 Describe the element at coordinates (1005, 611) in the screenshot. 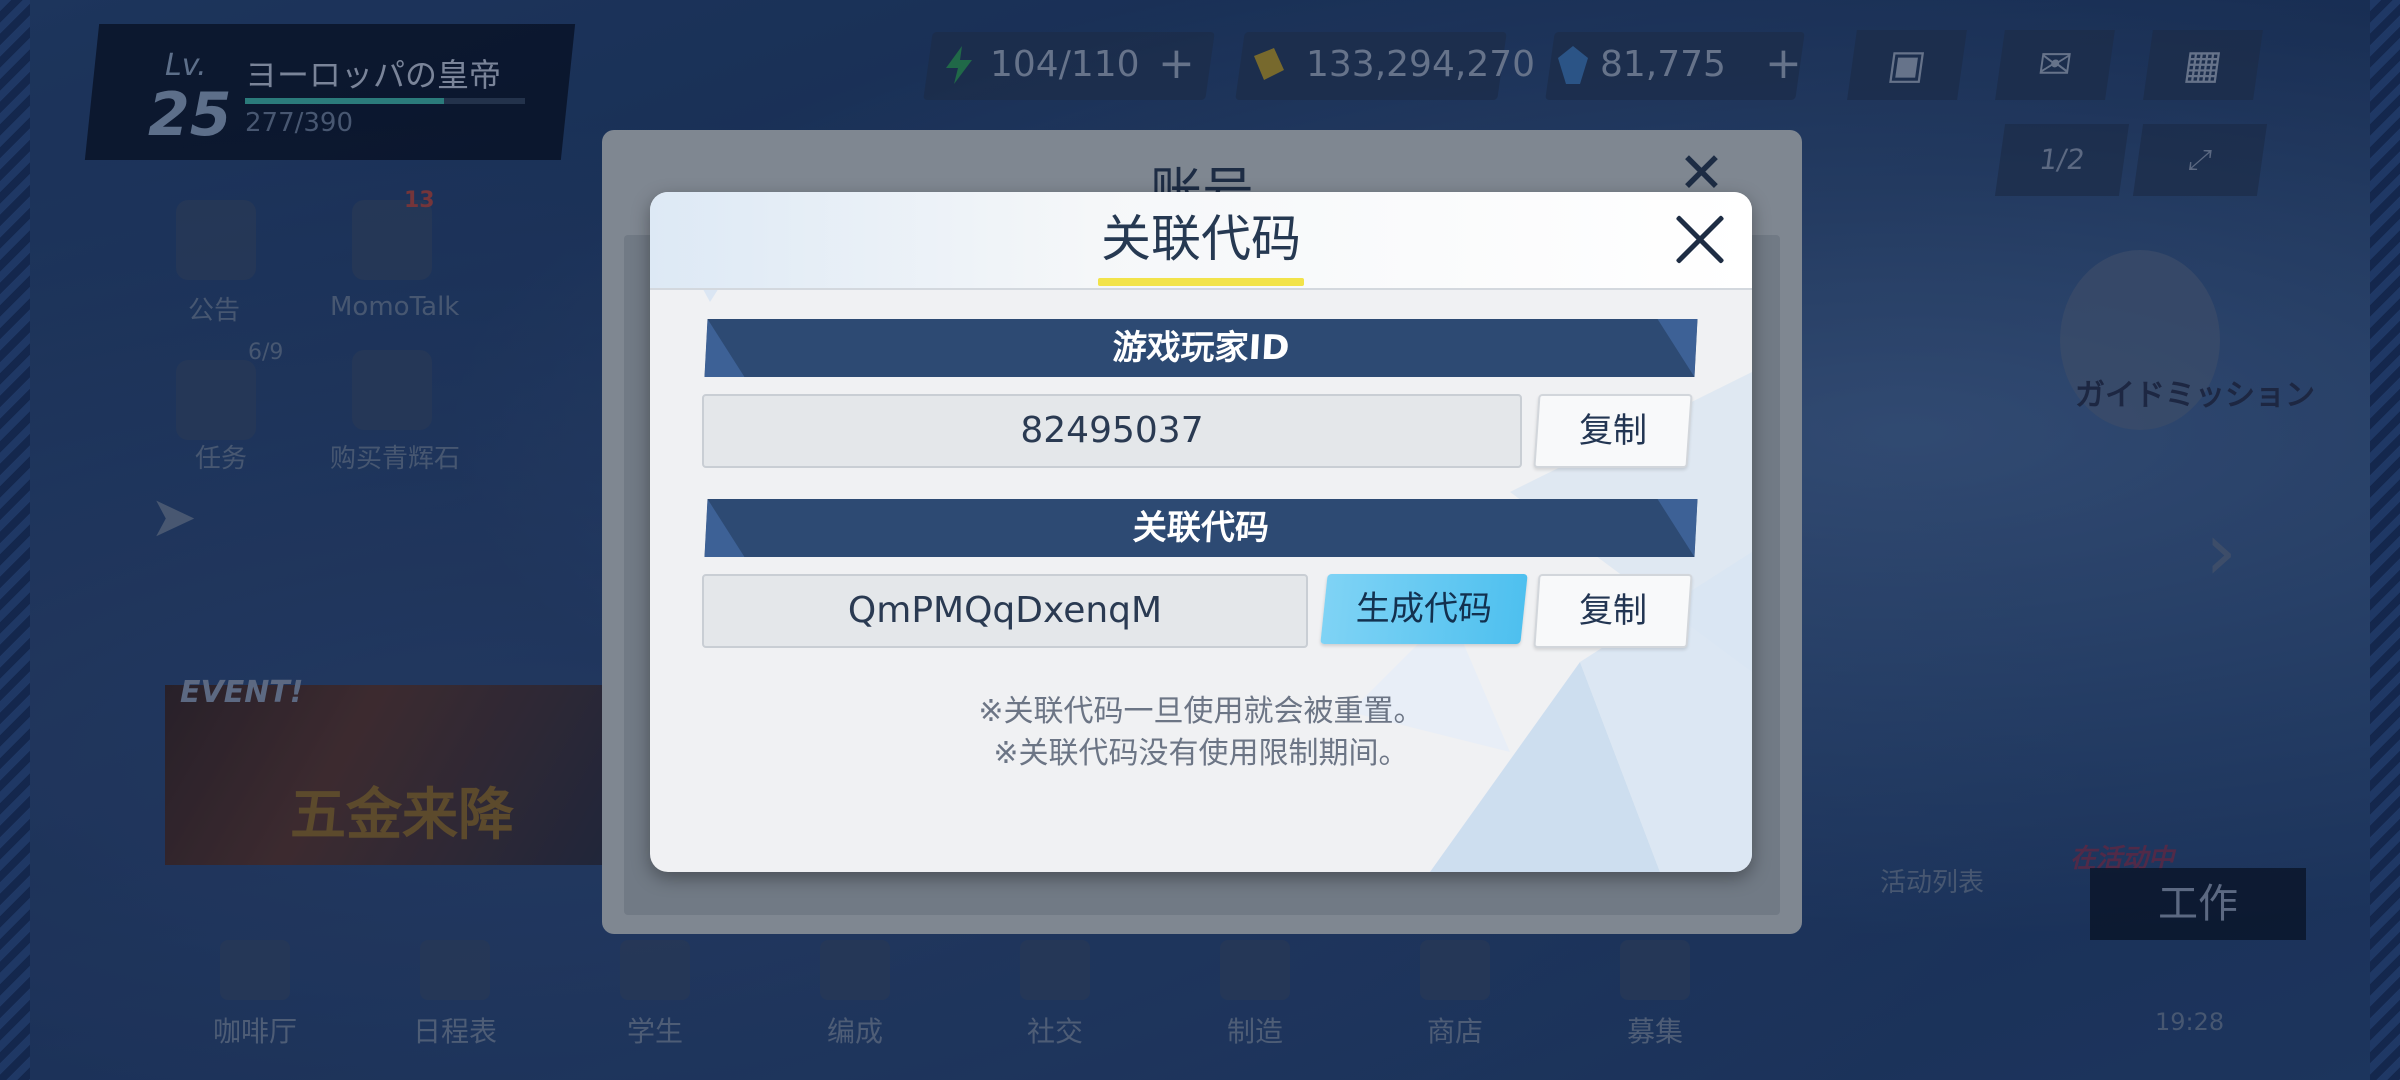

I see `link-code-field: QmPMQqDxenqM` at that location.